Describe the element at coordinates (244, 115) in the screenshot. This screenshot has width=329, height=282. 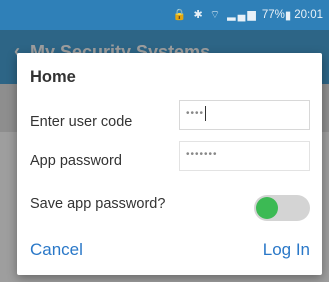
I see `user-code-field: ••••` at that location.